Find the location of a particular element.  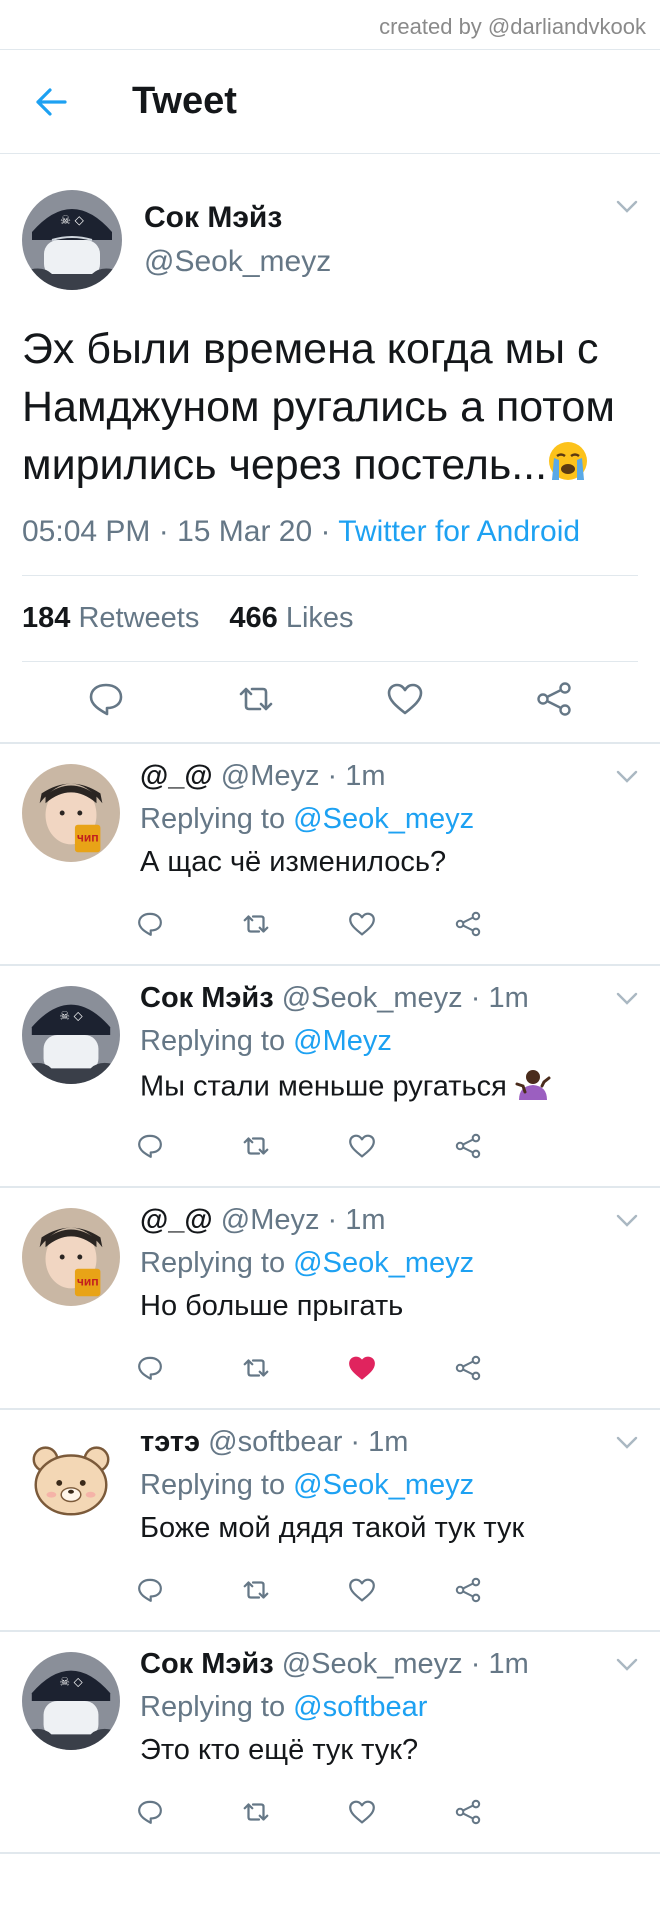

tweet-source-link: Twitter for Android is located at coordinates (459, 531).